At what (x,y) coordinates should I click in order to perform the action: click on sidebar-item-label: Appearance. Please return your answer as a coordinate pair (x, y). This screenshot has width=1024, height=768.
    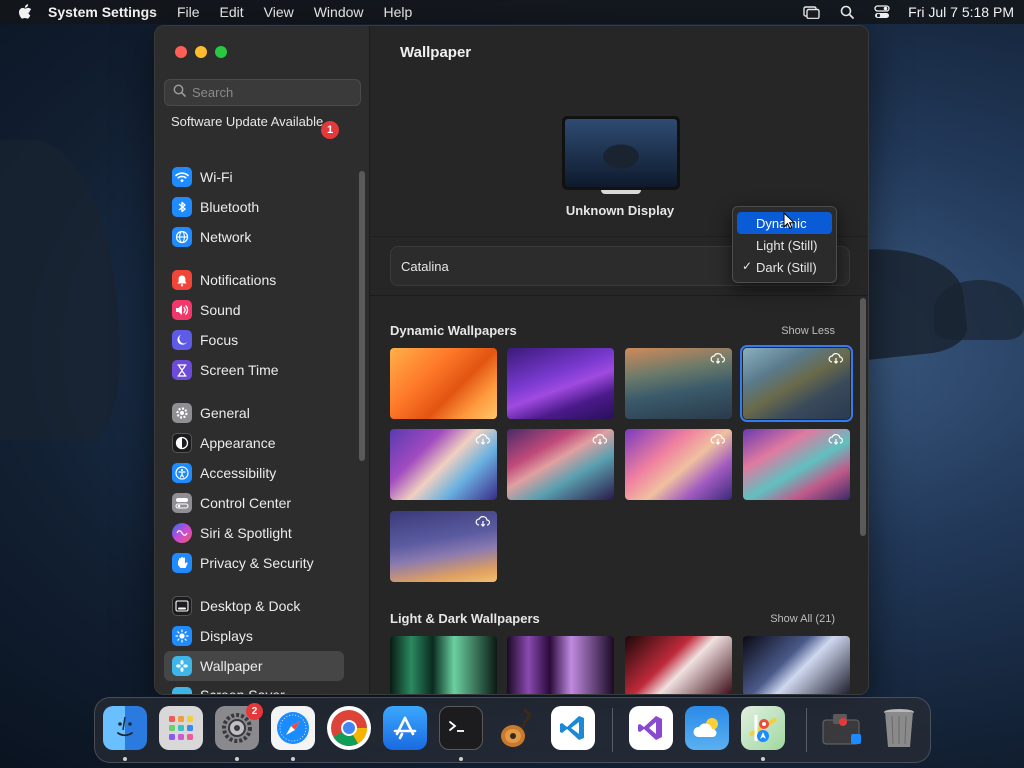
    Looking at the image, I should click on (238, 443).